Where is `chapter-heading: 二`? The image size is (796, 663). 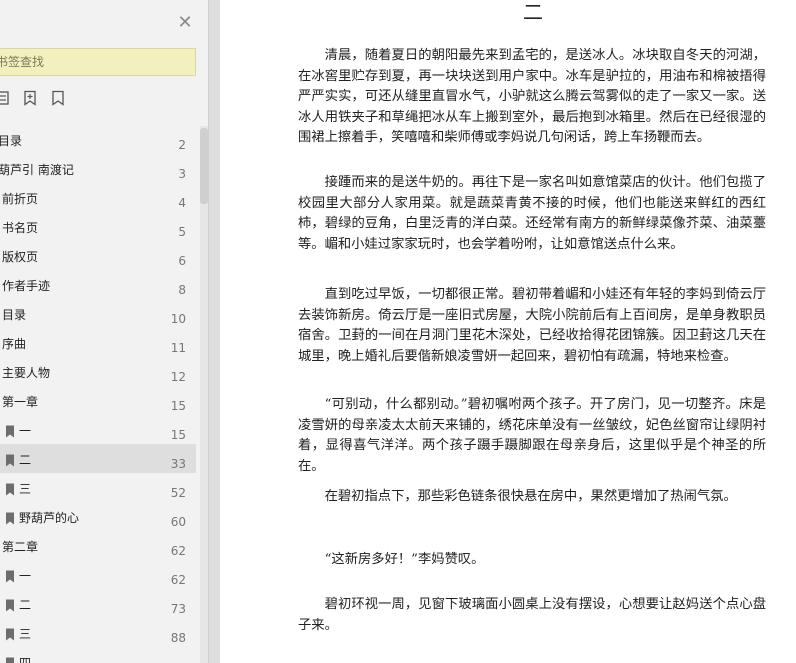
chapter-heading: 二 is located at coordinates (533, 12).